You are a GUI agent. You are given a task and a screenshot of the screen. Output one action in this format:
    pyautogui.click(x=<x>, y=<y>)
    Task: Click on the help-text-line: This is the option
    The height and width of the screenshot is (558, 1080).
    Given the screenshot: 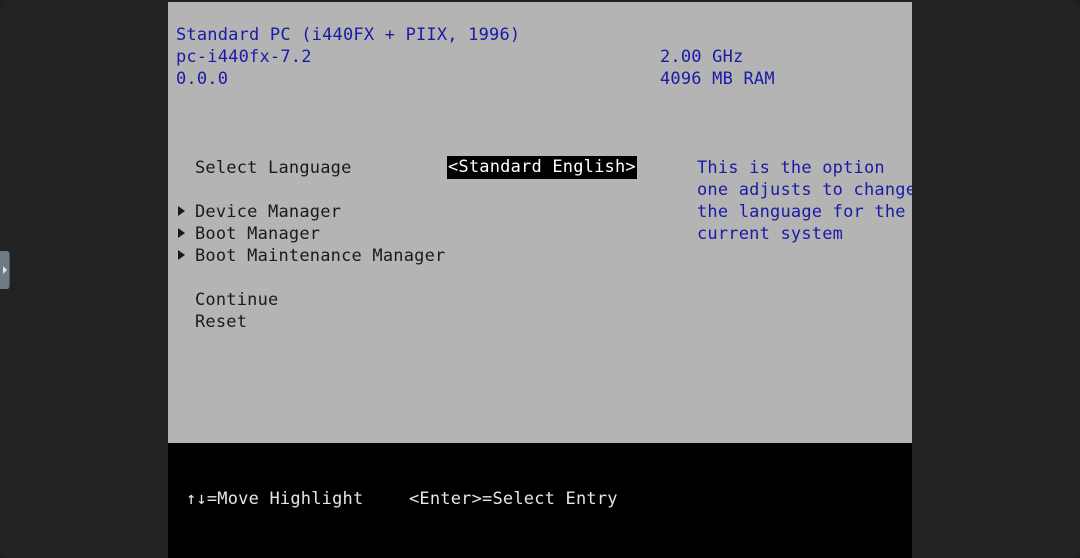 What is the action you would take?
    pyautogui.click(x=791, y=168)
    